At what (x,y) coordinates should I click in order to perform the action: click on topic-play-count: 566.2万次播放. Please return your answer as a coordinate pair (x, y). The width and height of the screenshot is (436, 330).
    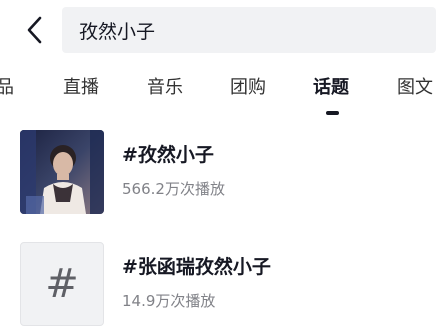
    Looking at the image, I should click on (173, 189).